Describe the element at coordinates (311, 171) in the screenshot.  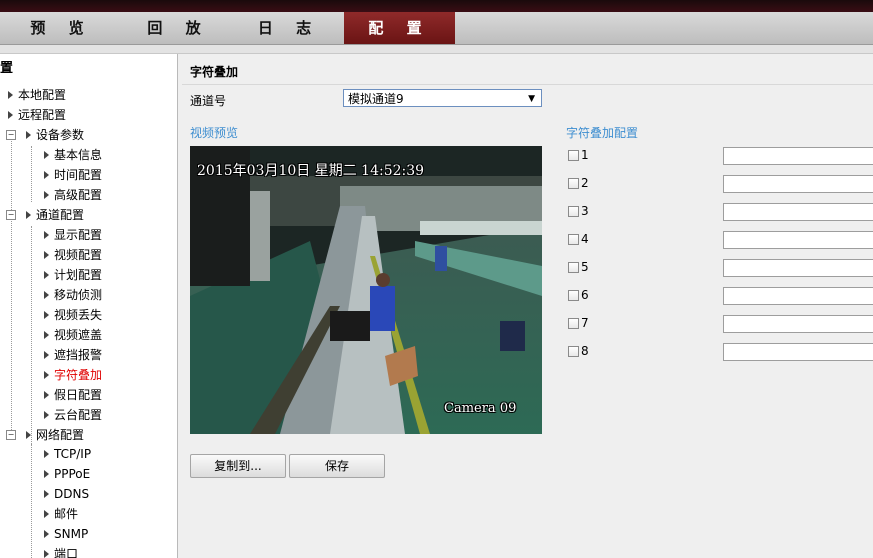
I see `osd-datetime: 2015年03月10日 星期二 14:52:39` at that location.